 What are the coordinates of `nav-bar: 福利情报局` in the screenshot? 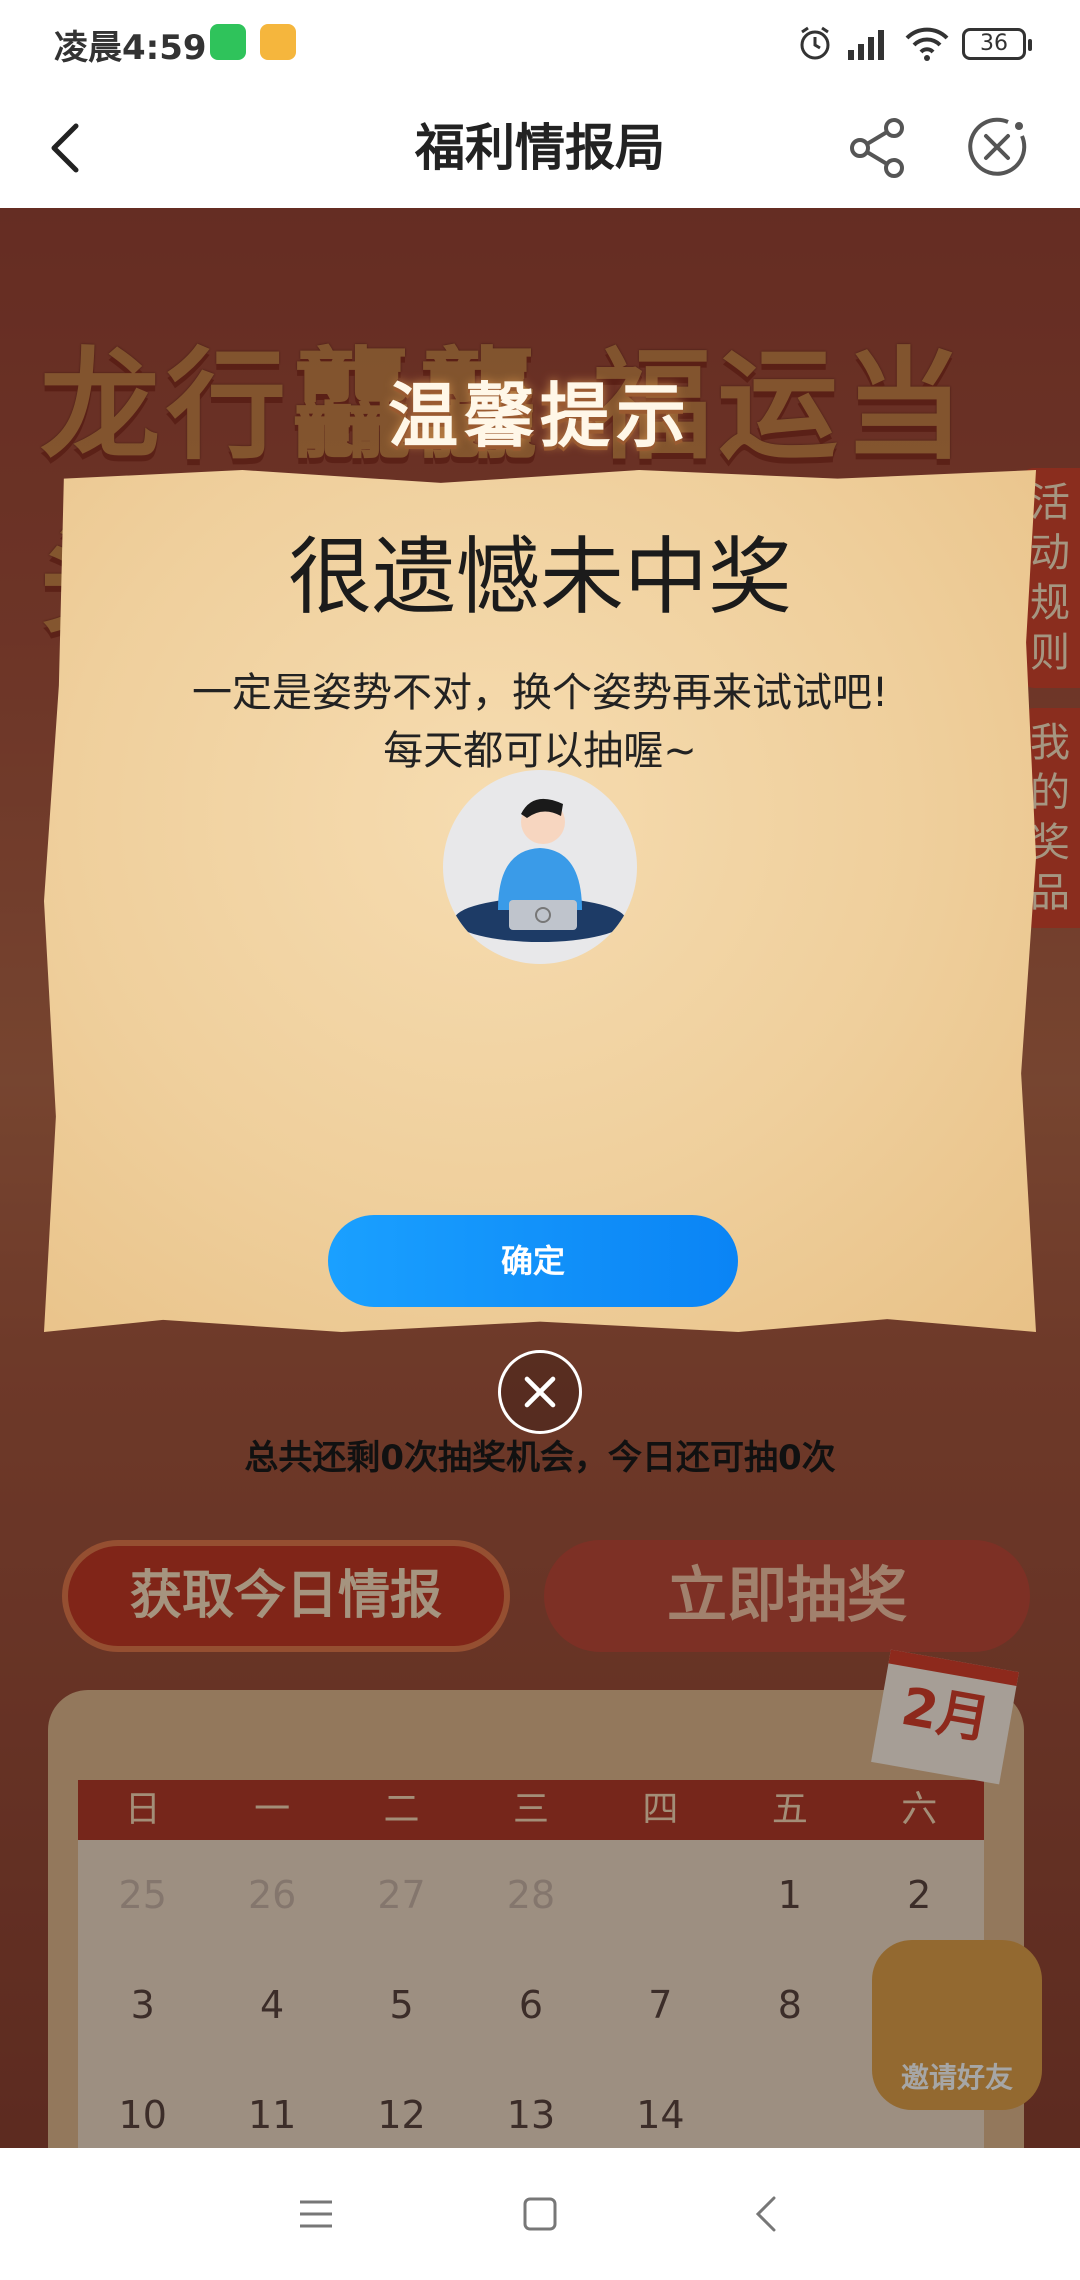 It's located at (540, 148).